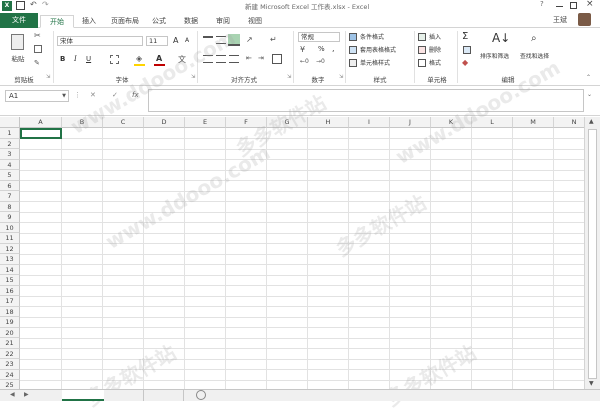  I want to click on undo-icon: ↶, so click(33, 4).